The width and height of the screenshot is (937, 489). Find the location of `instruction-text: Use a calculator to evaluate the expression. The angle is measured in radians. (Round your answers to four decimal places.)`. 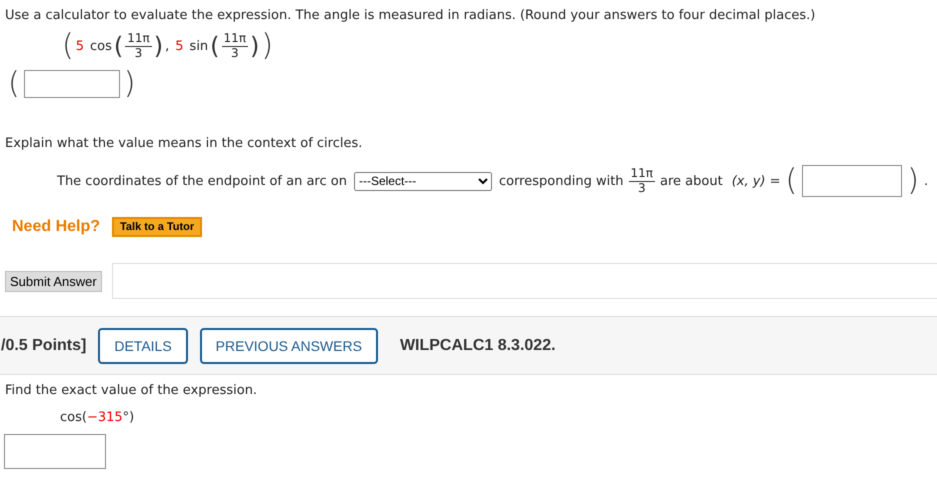

instruction-text: Use a calculator to evaluate the expression. The angle is measured in radians. (Round your answers to four decimal places.) is located at coordinates (410, 15).